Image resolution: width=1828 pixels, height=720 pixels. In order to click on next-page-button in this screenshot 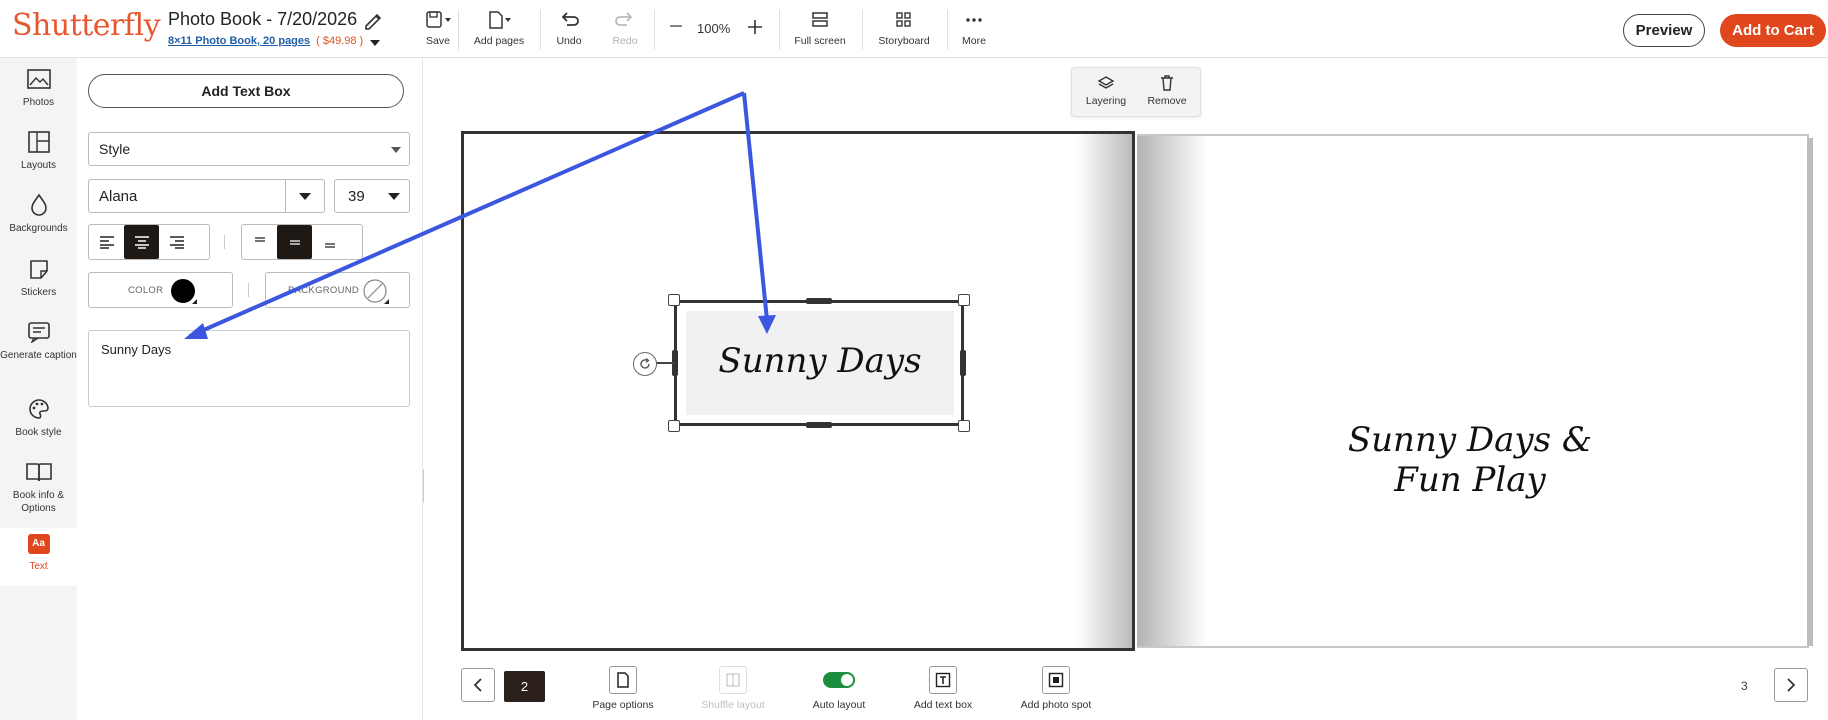, I will do `click(1791, 685)`.